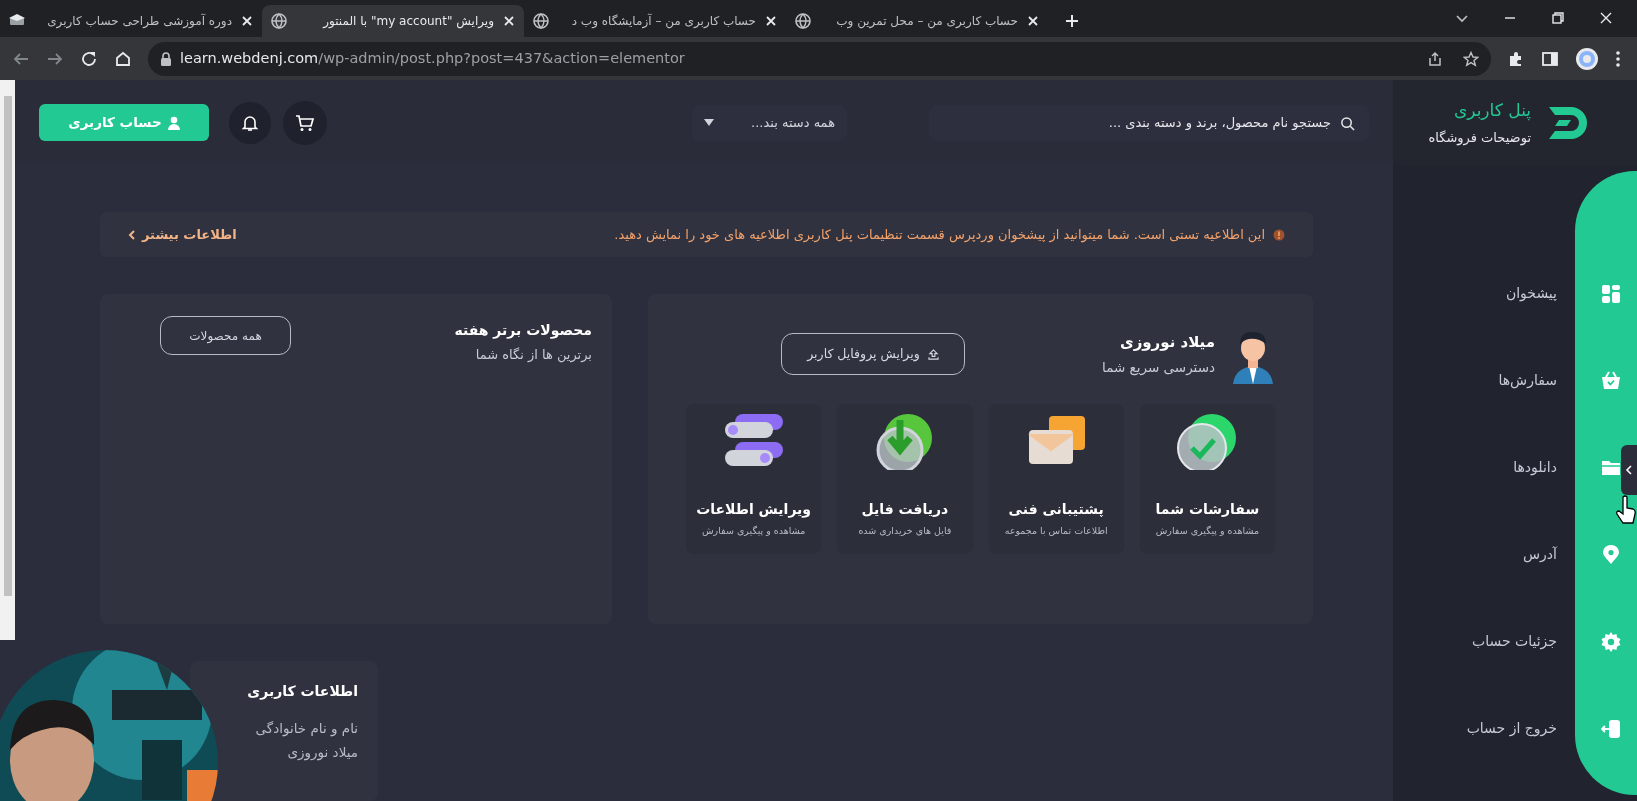 This screenshot has width=1637, height=801. What do you see at coordinates (1567, 467) in the screenshot?
I see `sidebar-item: دانلودها` at bounding box center [1567, 467].